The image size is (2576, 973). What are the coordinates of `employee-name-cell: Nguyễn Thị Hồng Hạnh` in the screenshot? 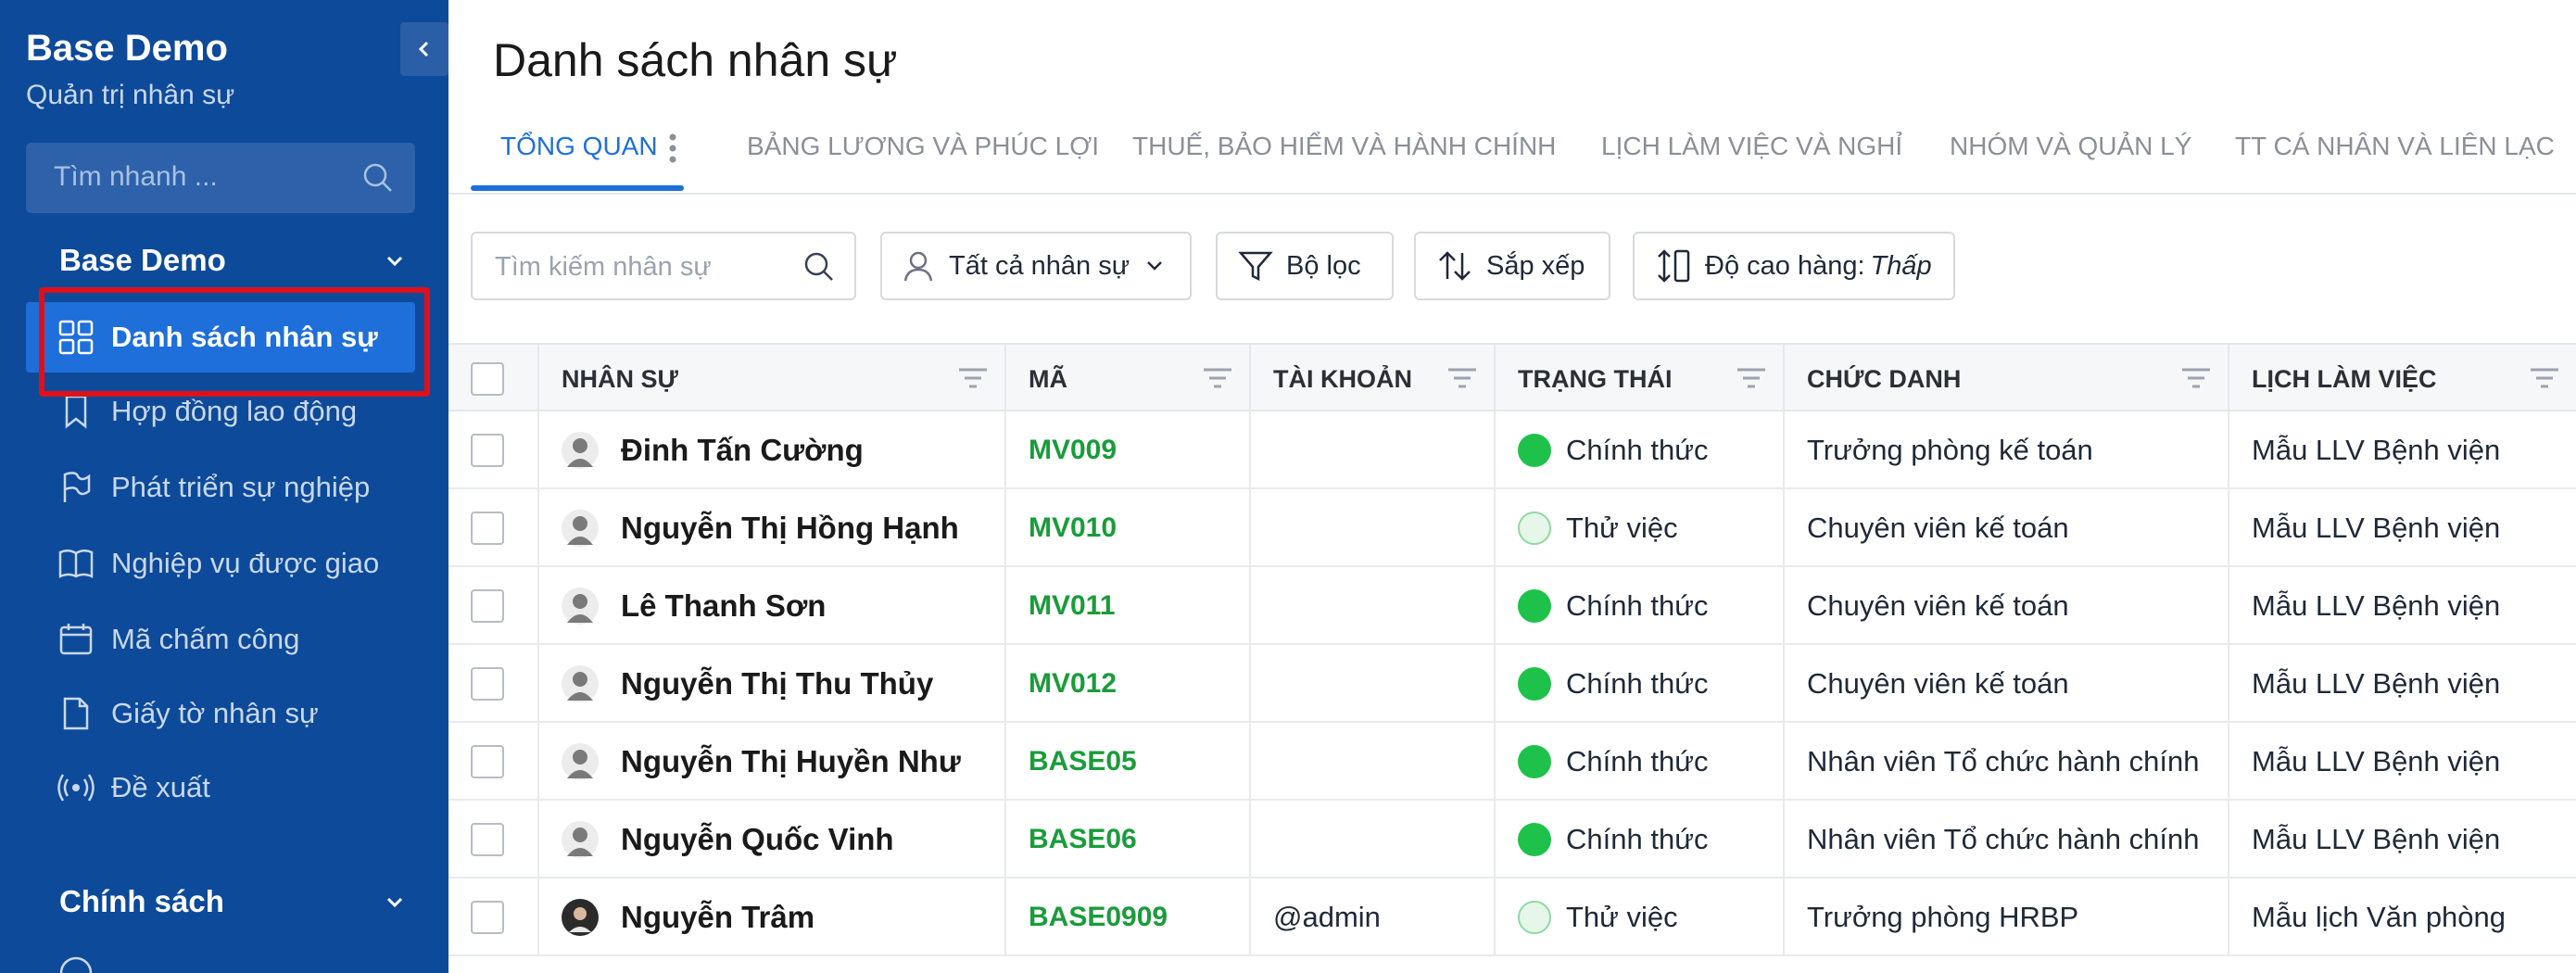 It's located at (771, 528).